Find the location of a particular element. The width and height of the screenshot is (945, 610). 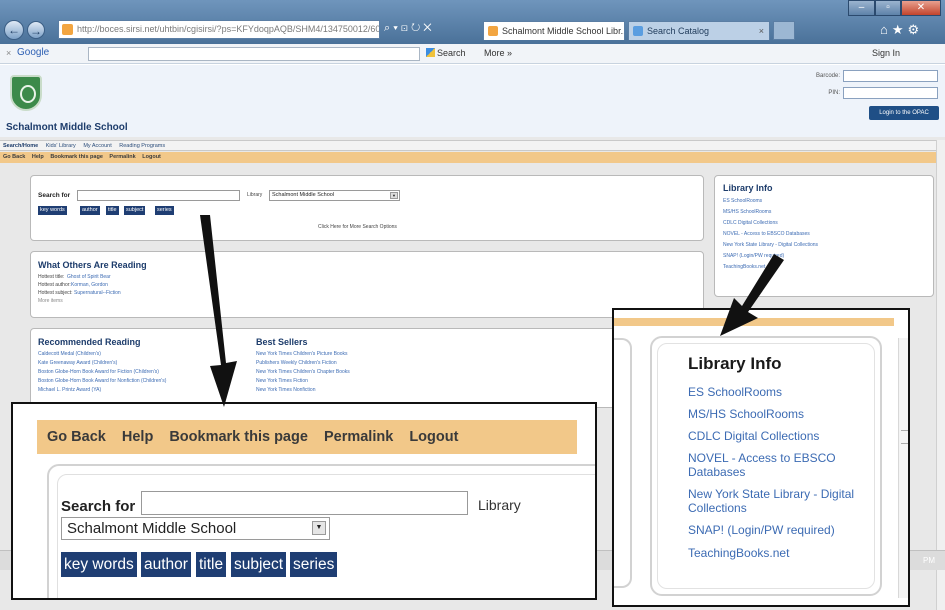

hottest-author-link: Korman, Gordon is located at coordinates (89, 285).